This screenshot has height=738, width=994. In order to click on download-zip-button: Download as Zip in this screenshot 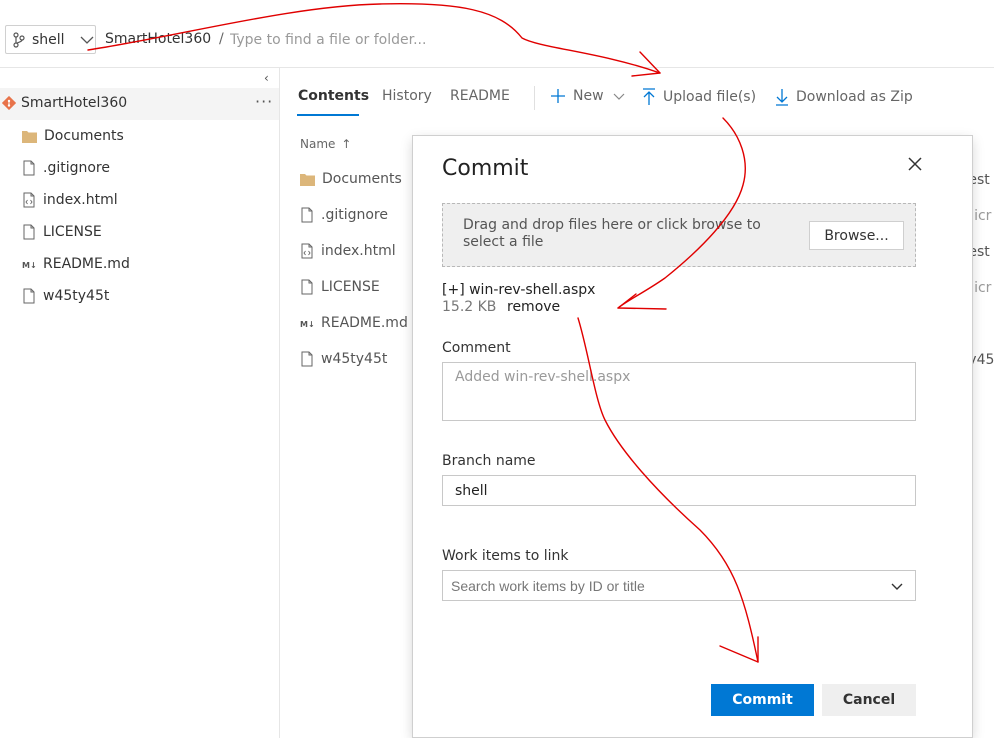, I will do `click(844, 97)`.